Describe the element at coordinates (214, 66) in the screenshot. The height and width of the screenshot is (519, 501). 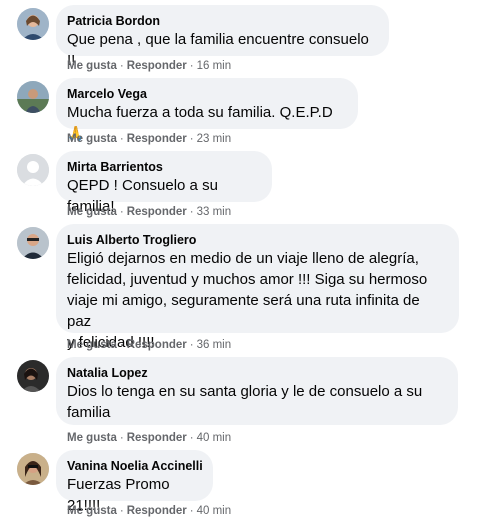
I see `comment-time: 16 min` at that location.